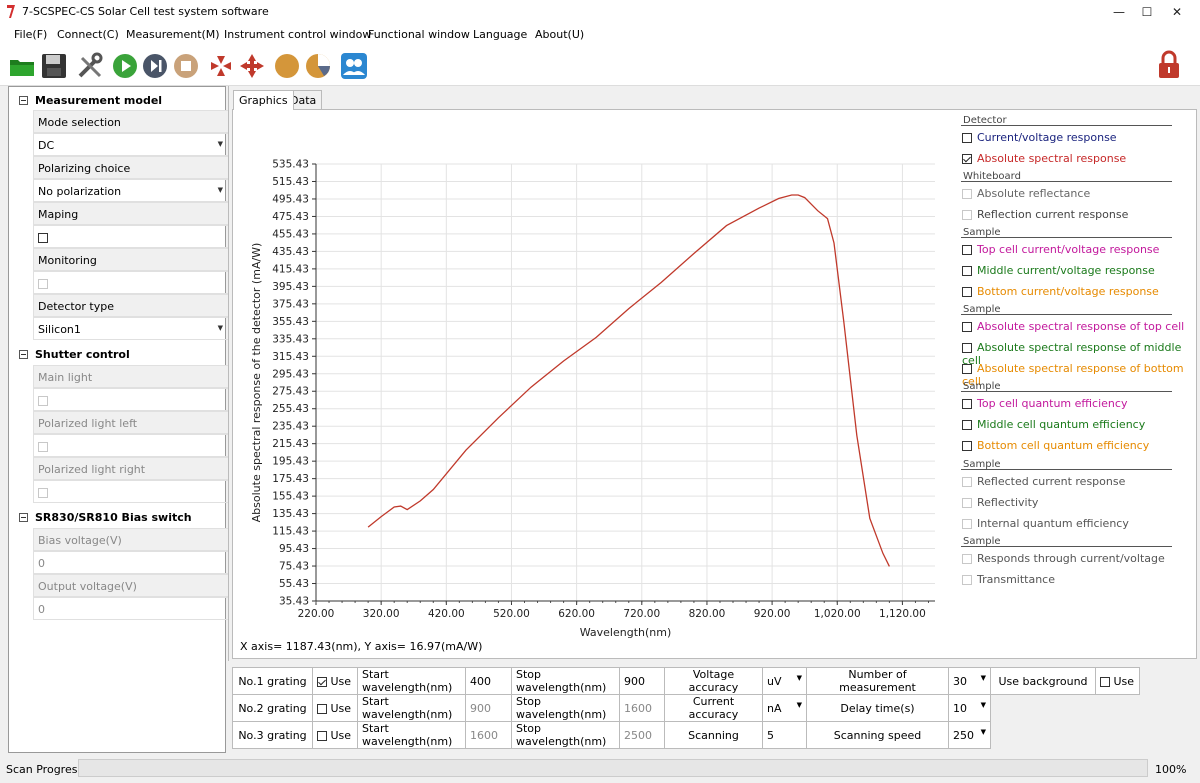  What do you see at coordinates (967, 446) in the screenshot?
I see `bot-qe-checkbox` at bounding box center [967, 446].